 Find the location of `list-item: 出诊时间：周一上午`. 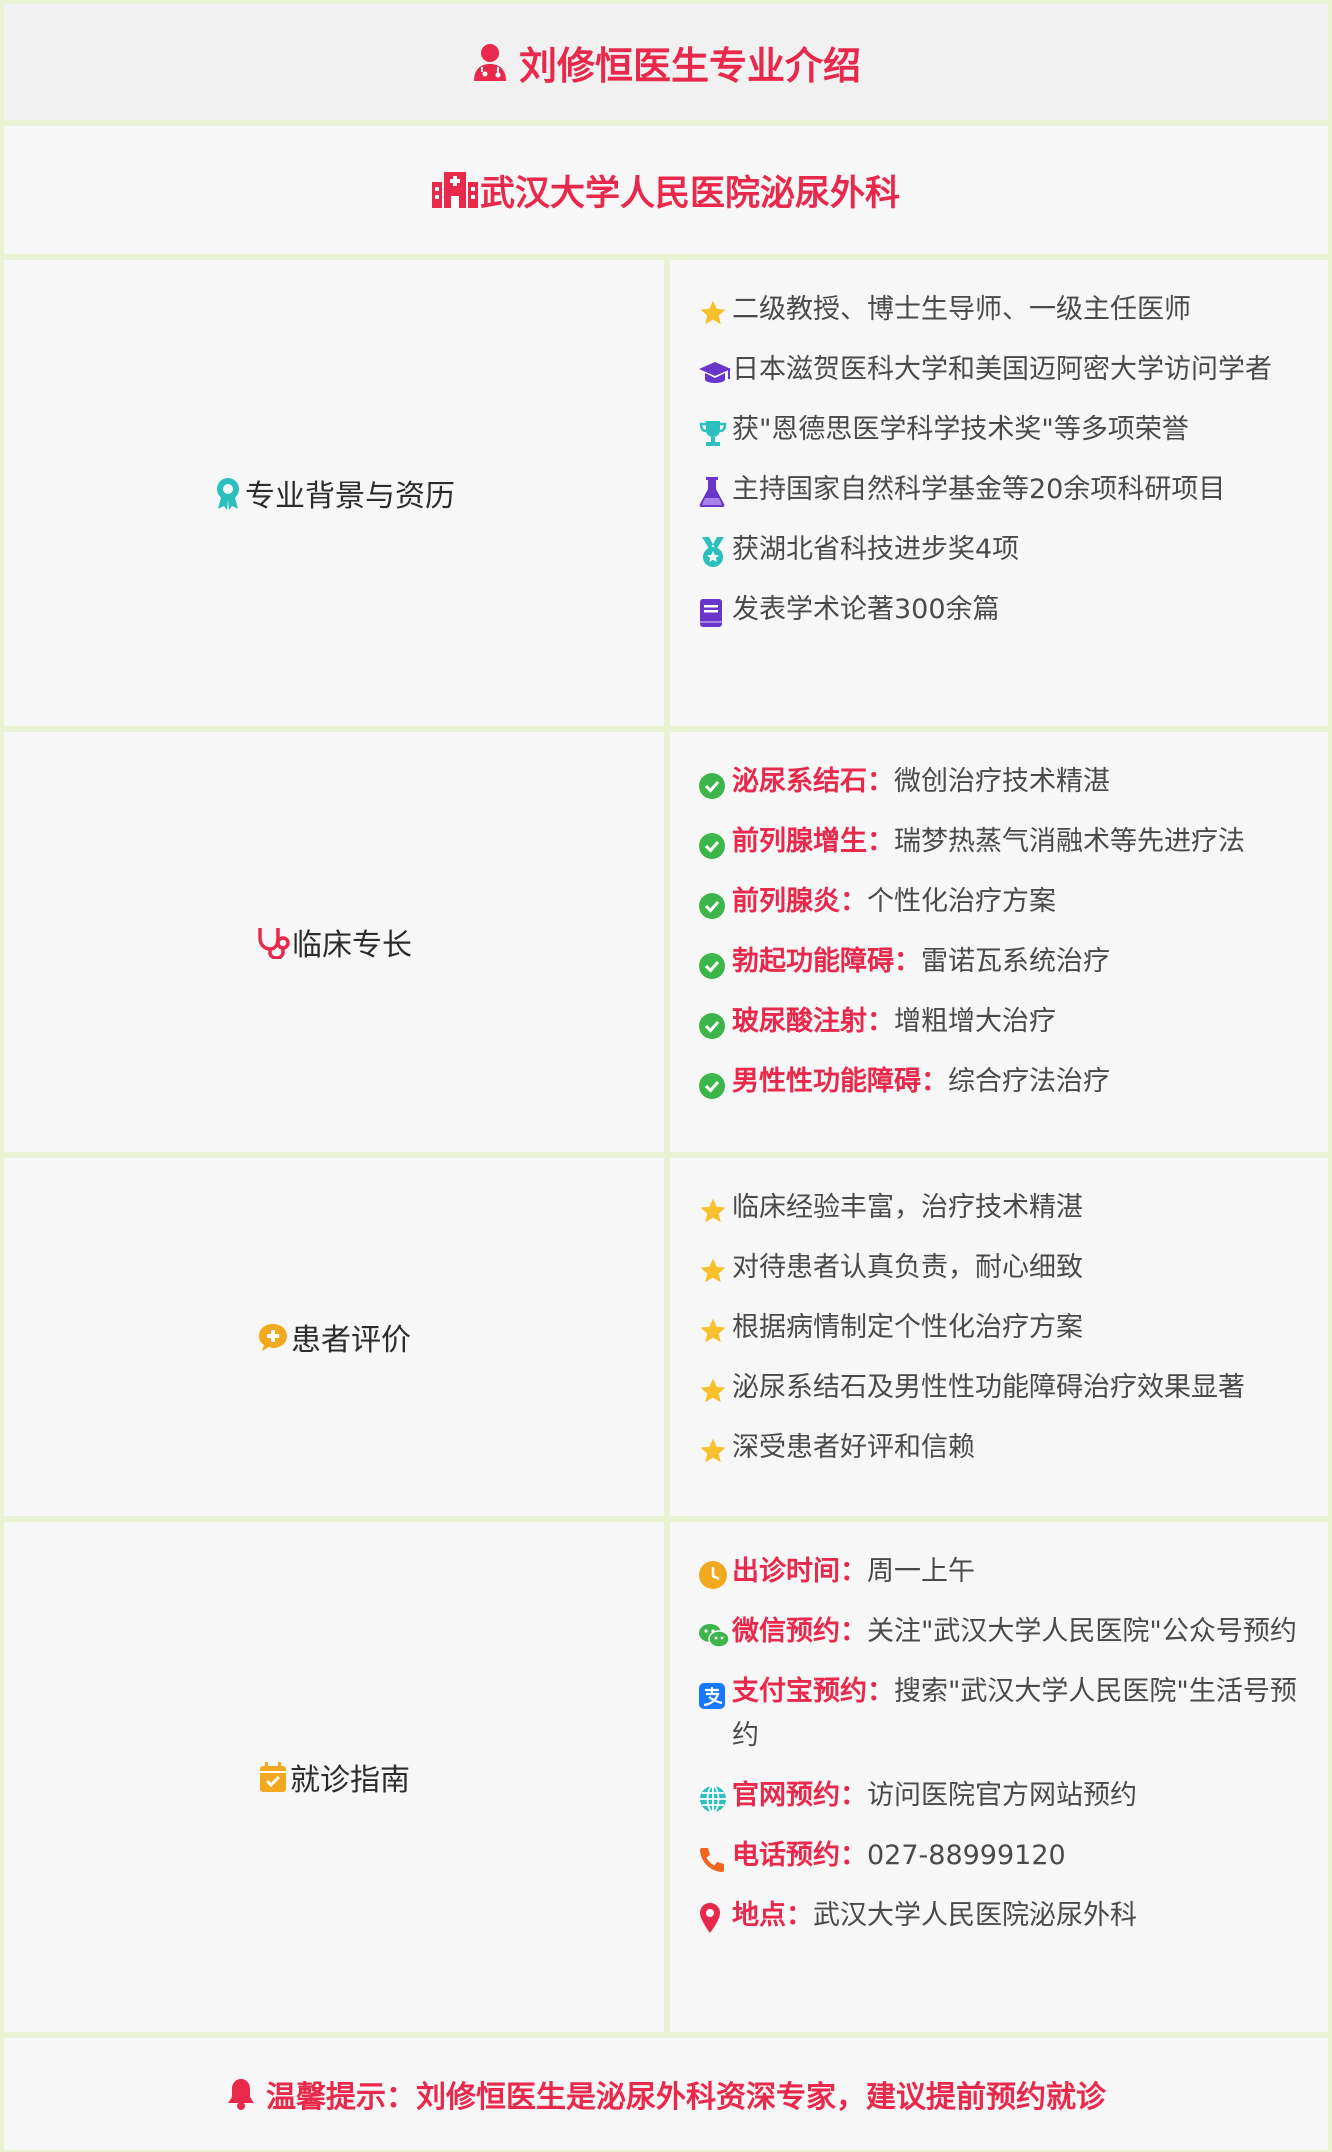

list-item: 出诊时间：周一上午 is located at coordinates (999, 1572).